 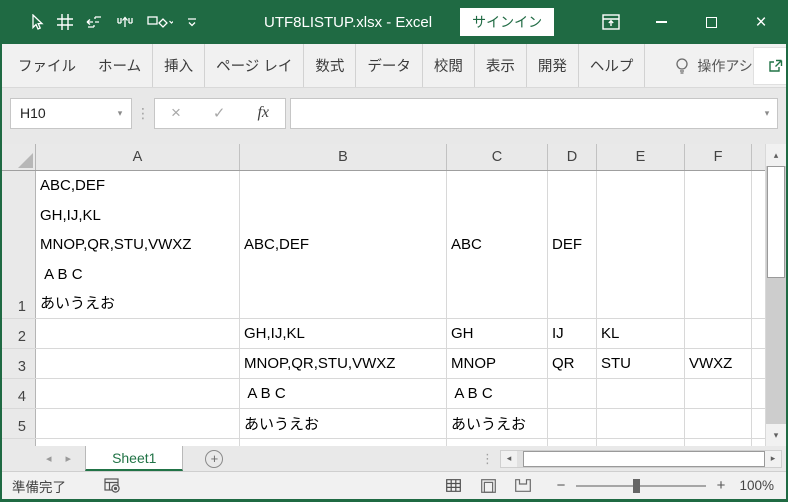 I want to click on cell-E1, so click(x=641, y=244).